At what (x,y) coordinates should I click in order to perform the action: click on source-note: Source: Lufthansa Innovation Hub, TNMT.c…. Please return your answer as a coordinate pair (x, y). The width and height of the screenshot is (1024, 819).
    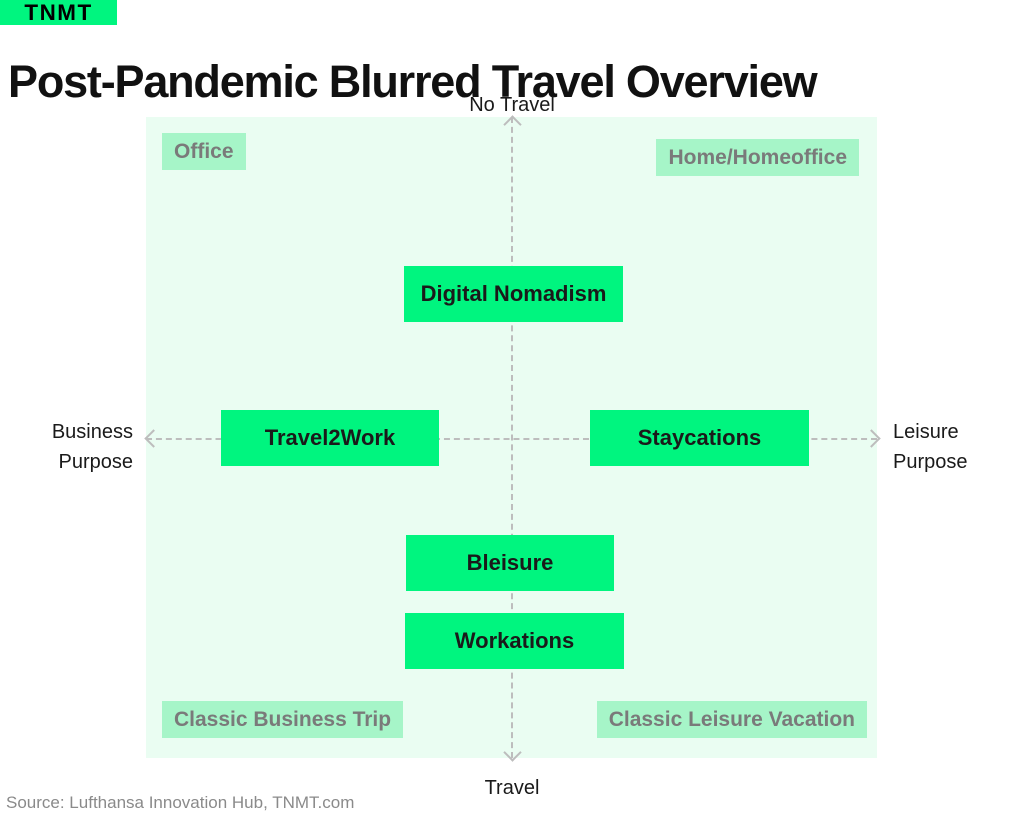
    Looking at the image, I should click on (180, 802).